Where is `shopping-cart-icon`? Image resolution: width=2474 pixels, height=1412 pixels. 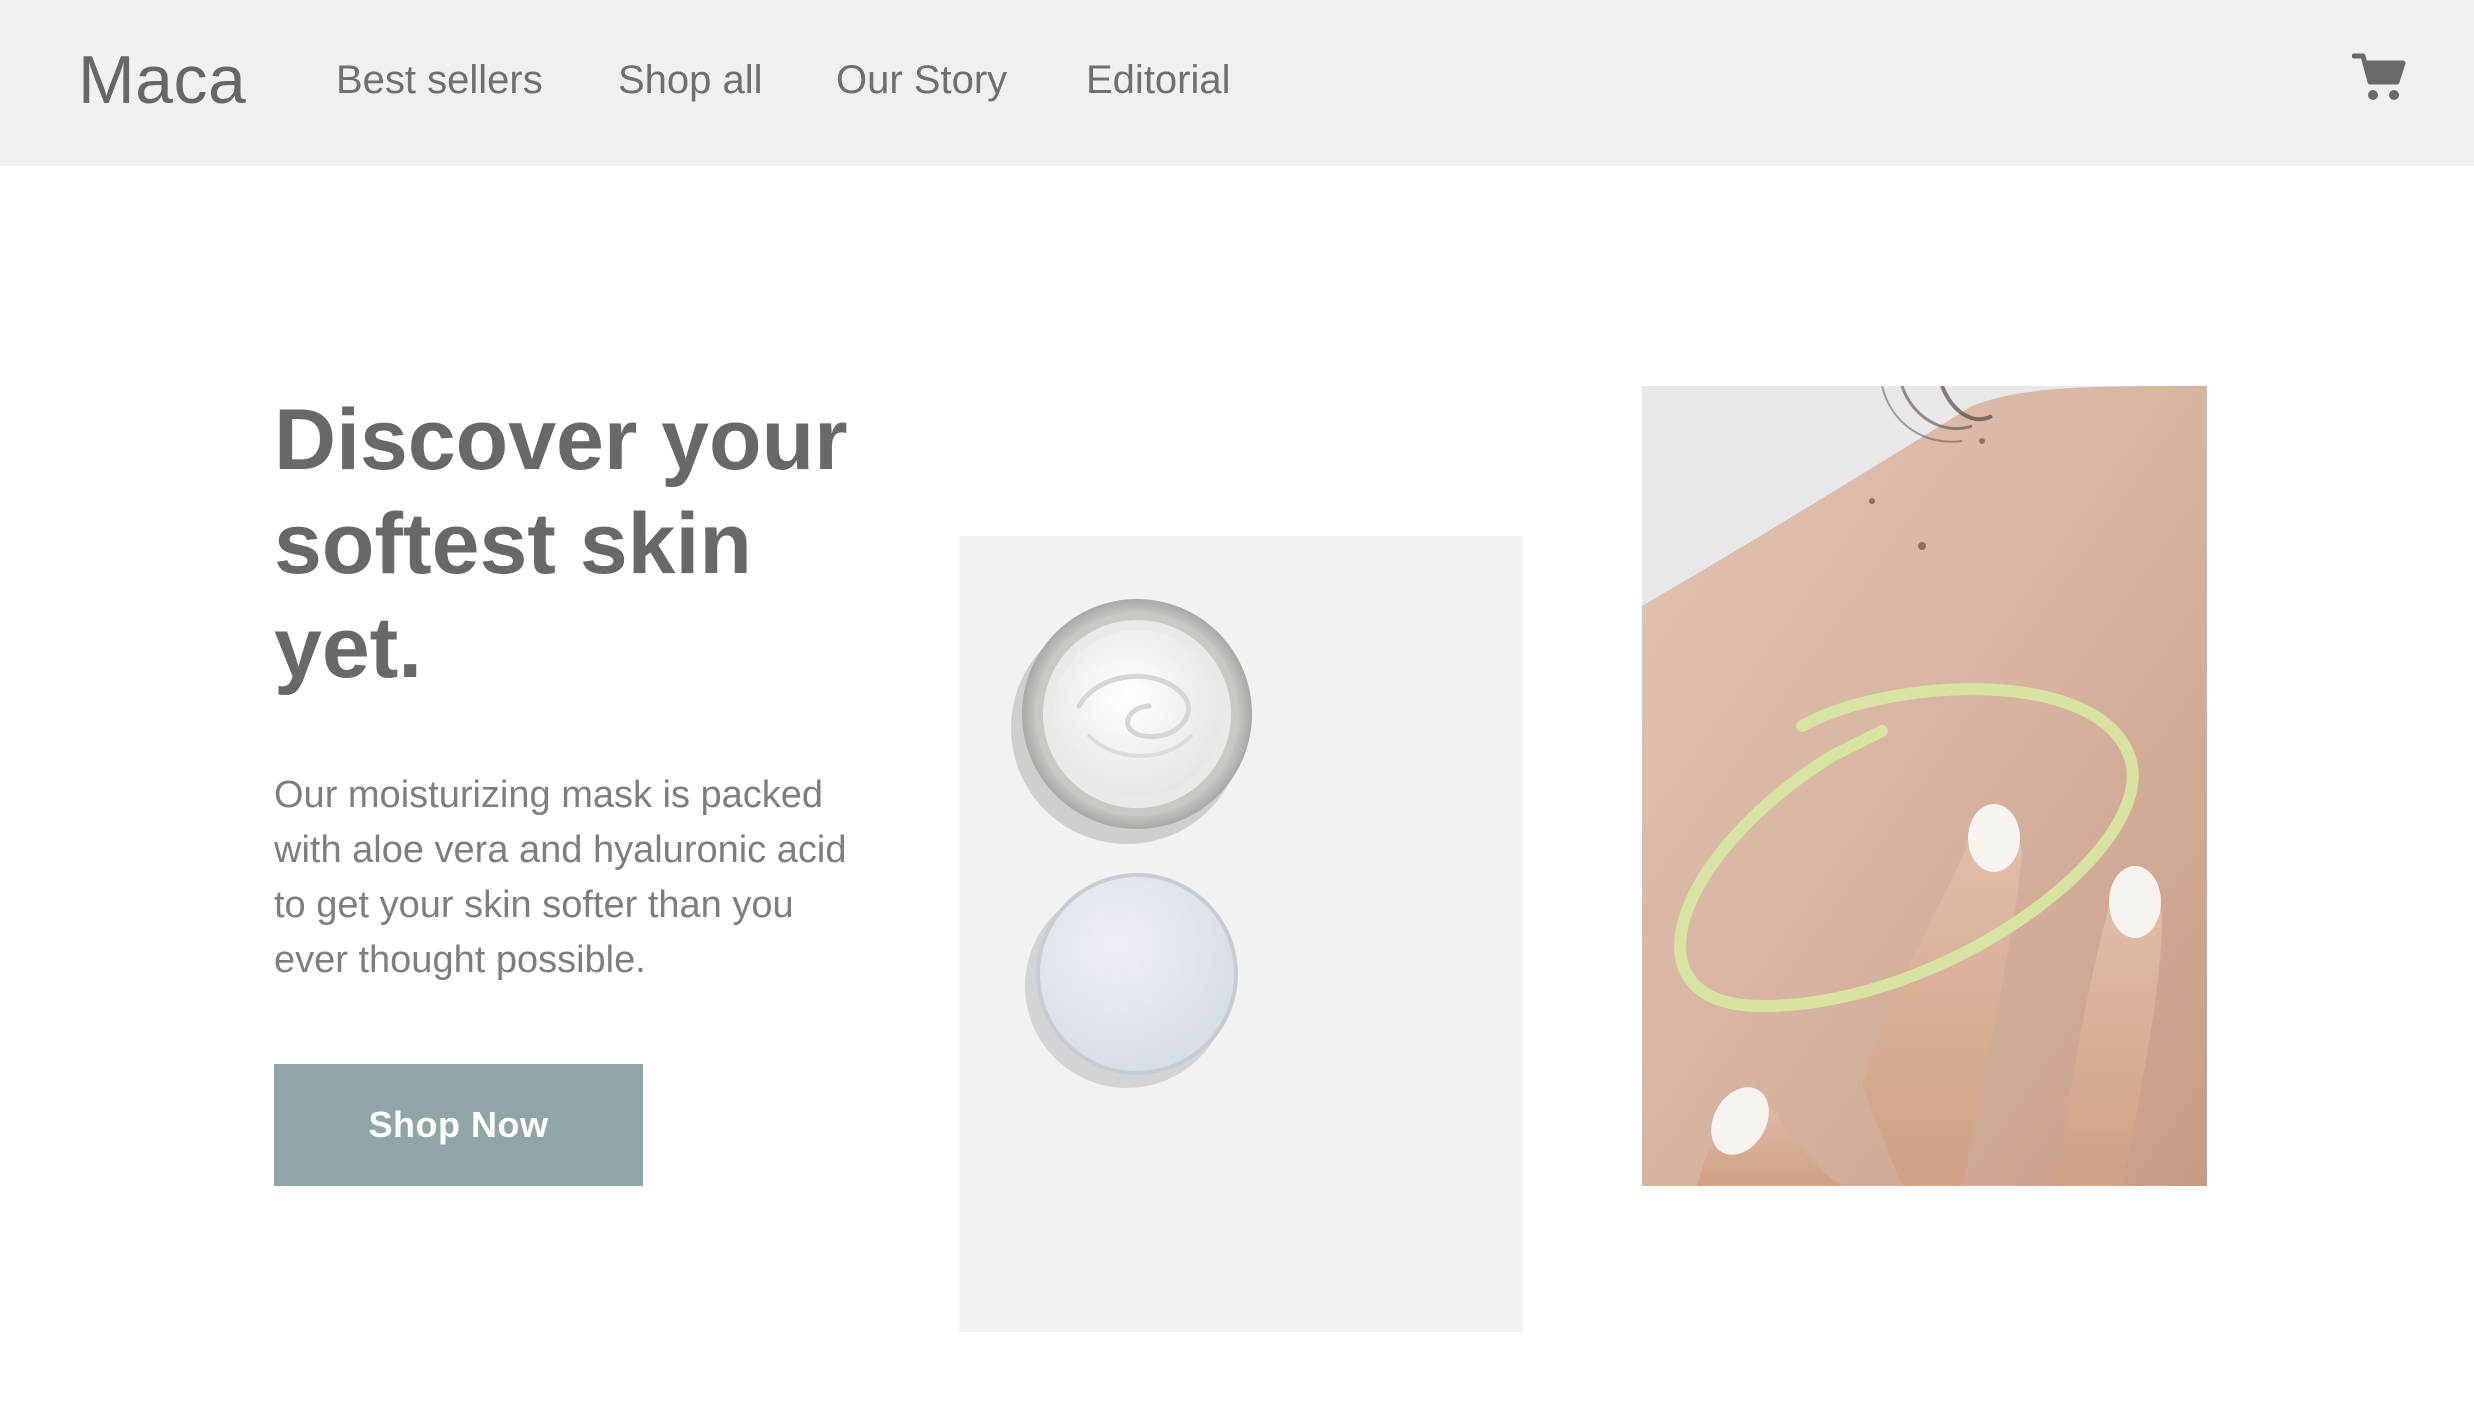 shopping-cart-icon is located at coordinates (2378, 78).